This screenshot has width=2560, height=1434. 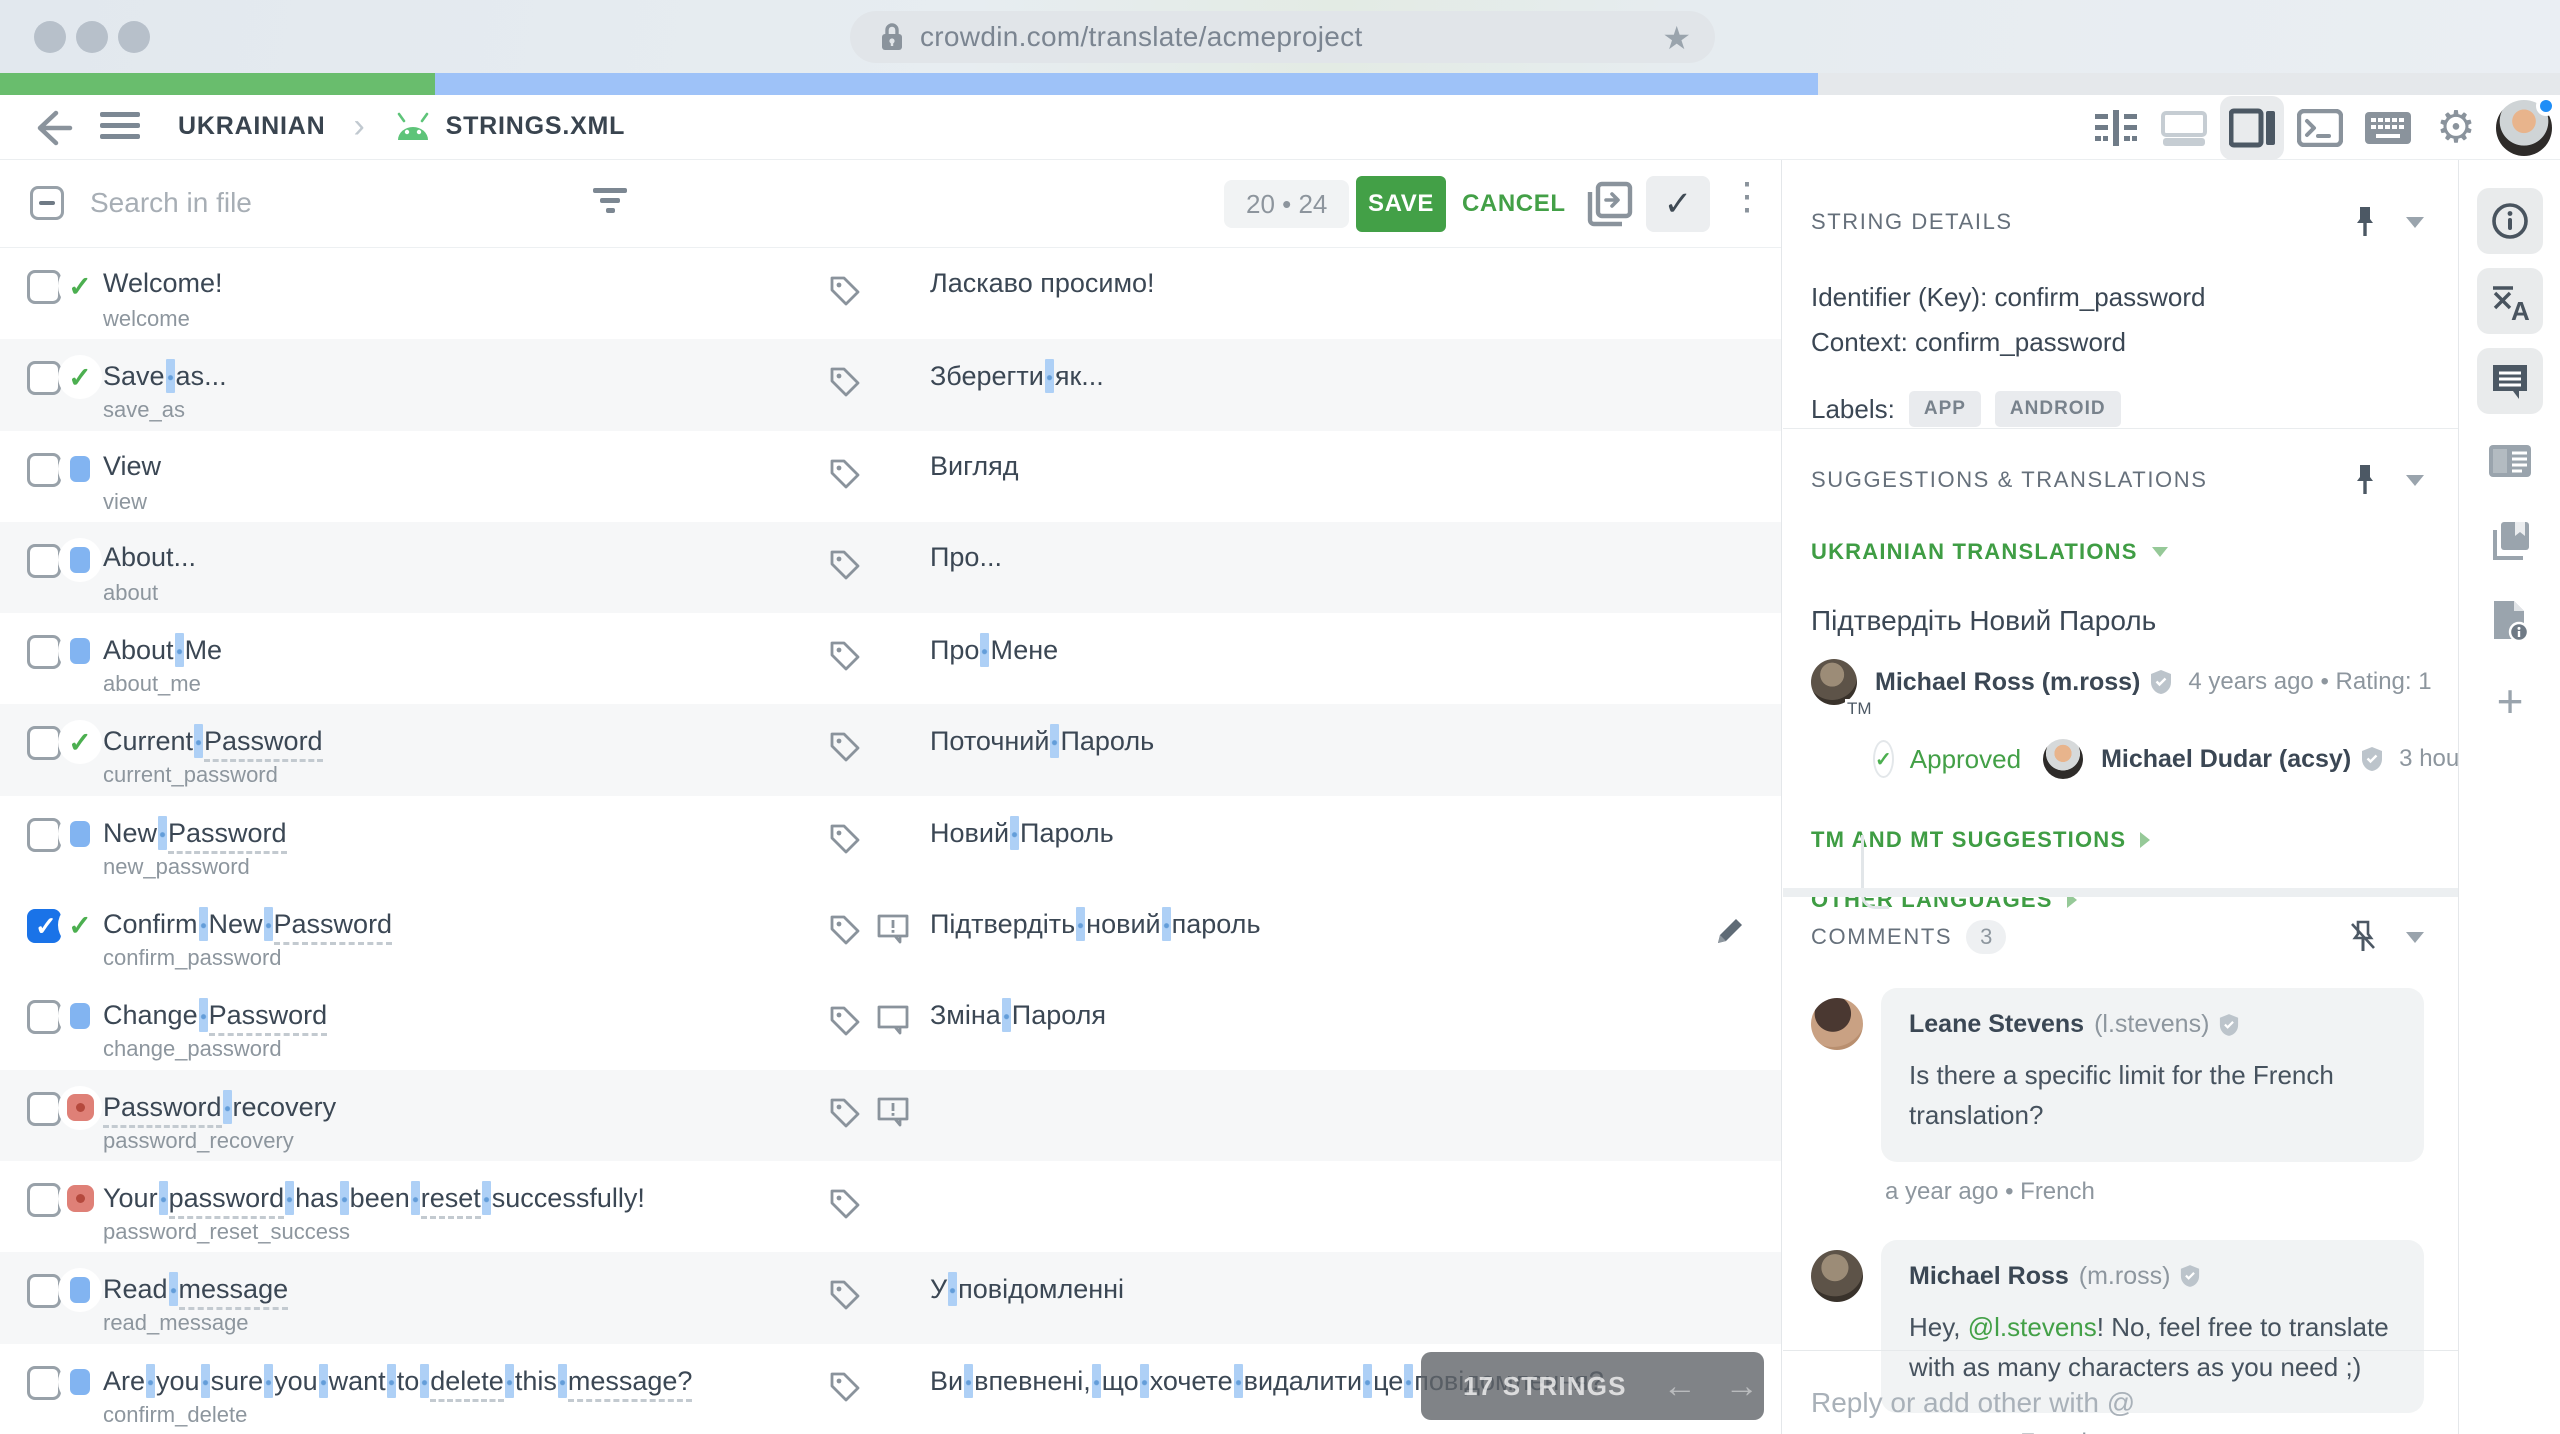 What do you see at coordinates (213, 743) in the screenshot?
I see `source-text: Current Password` at bounding box center [213, 743].